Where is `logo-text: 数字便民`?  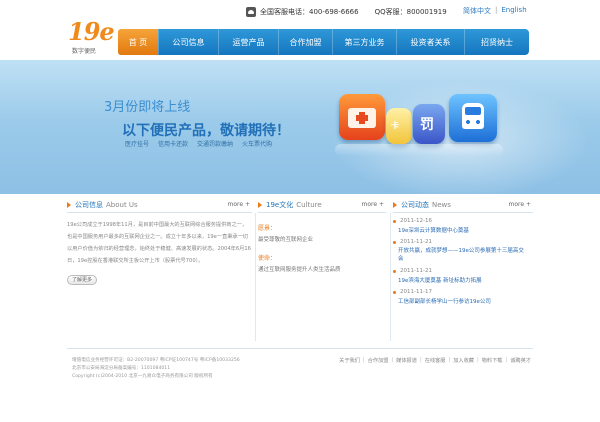
logo-text: 数字便民 is located at coordinates (84, 51).